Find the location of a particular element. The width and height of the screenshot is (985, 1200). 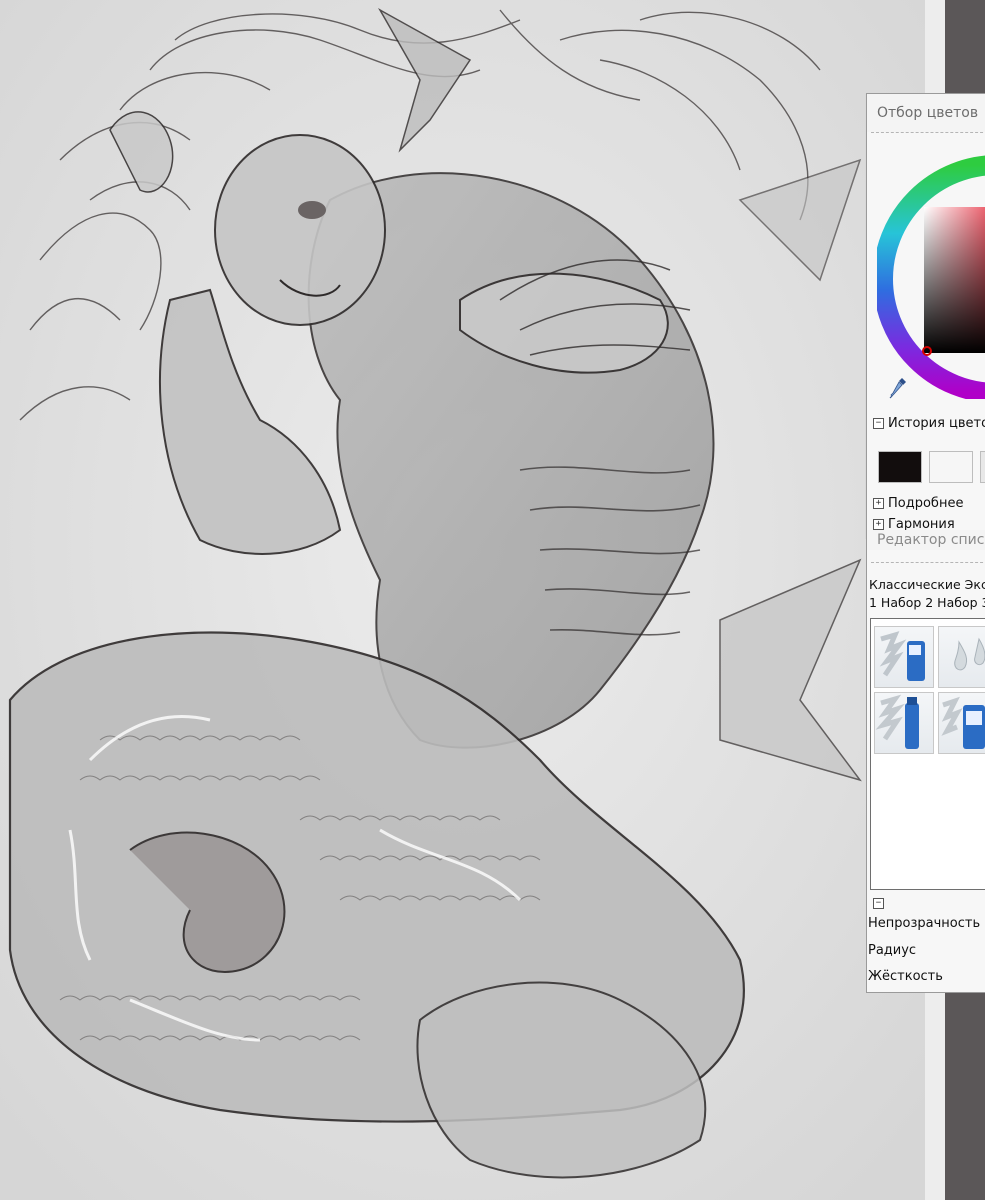

list-editor-title: Редактор списка is located at coordinates (926, 540).